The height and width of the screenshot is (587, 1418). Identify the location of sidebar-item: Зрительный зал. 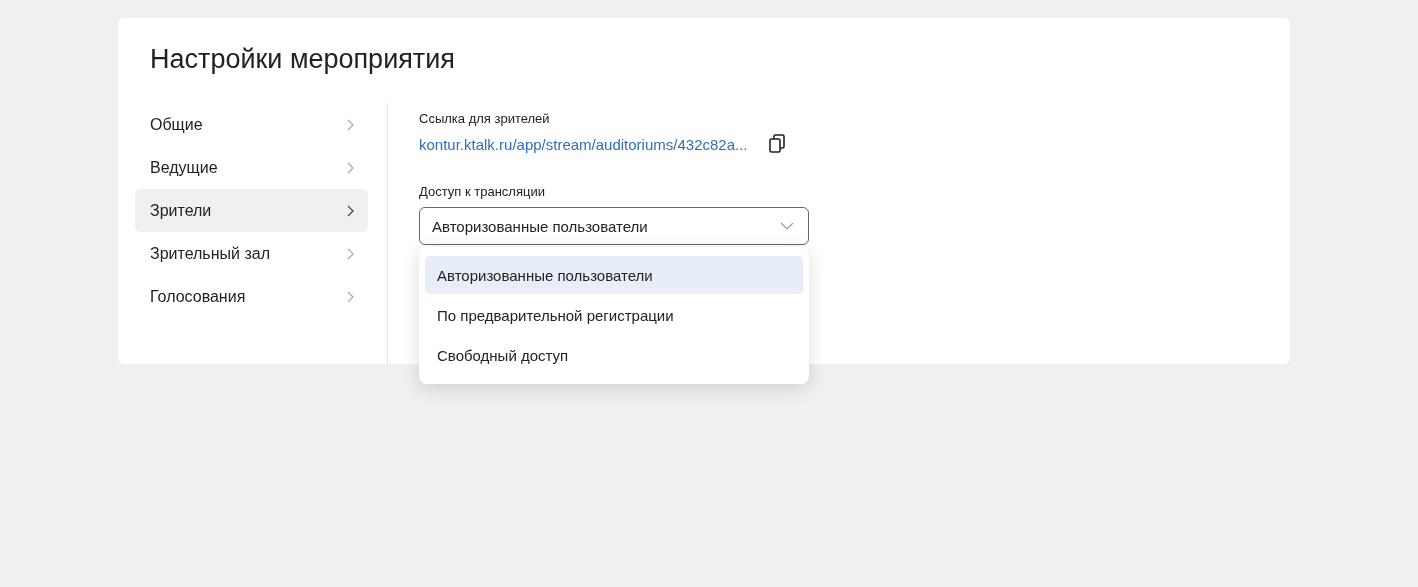
(251, 253).